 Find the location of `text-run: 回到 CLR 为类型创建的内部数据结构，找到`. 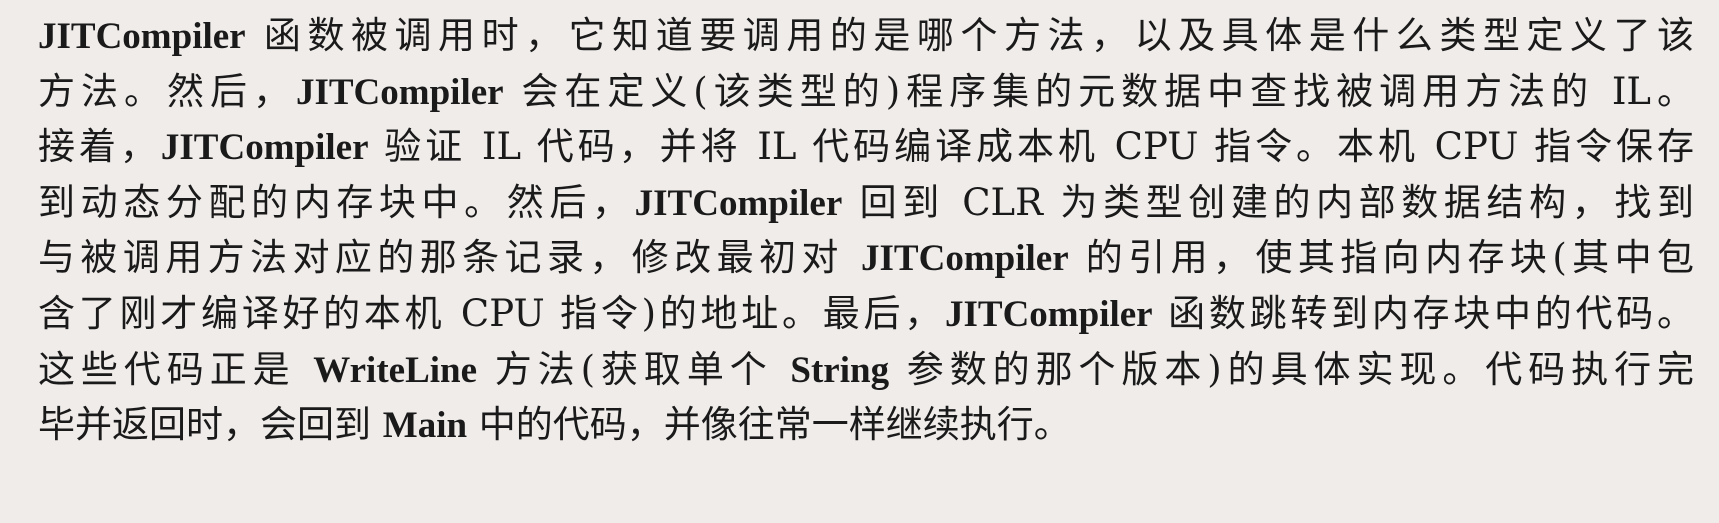

text-run: 回到 CLR 为类型创建的内部数据结构，找到 is located at coordinates (1268, 202).